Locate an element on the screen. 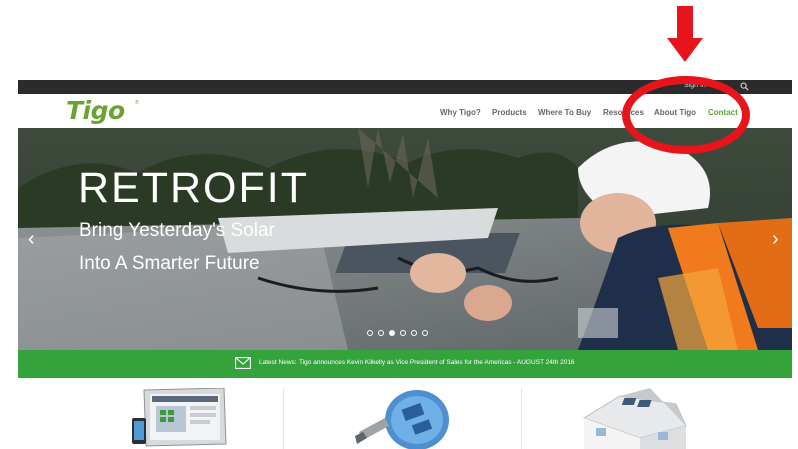 Image resolution: width=798 pixels, height=449 pixels. tigo-logo: Tigo is located at coordinates (95, 110).